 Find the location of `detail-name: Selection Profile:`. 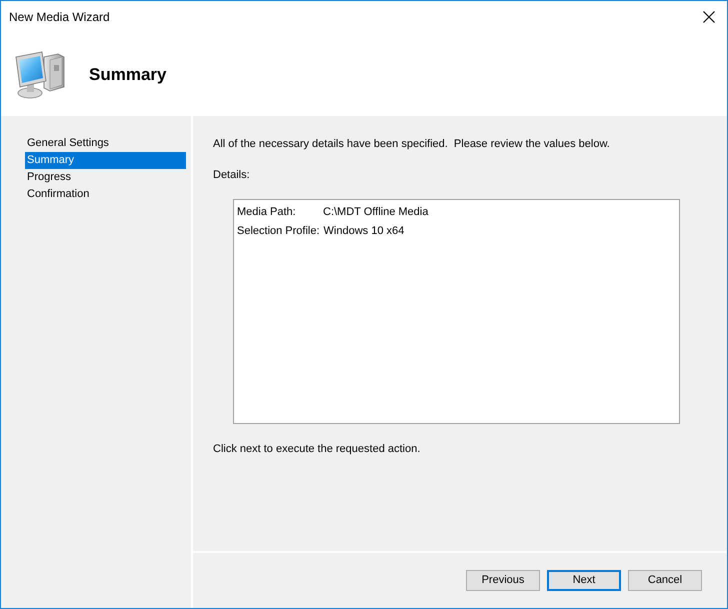

detail-name: Selection Profile: is located at coordinates (279, 231).